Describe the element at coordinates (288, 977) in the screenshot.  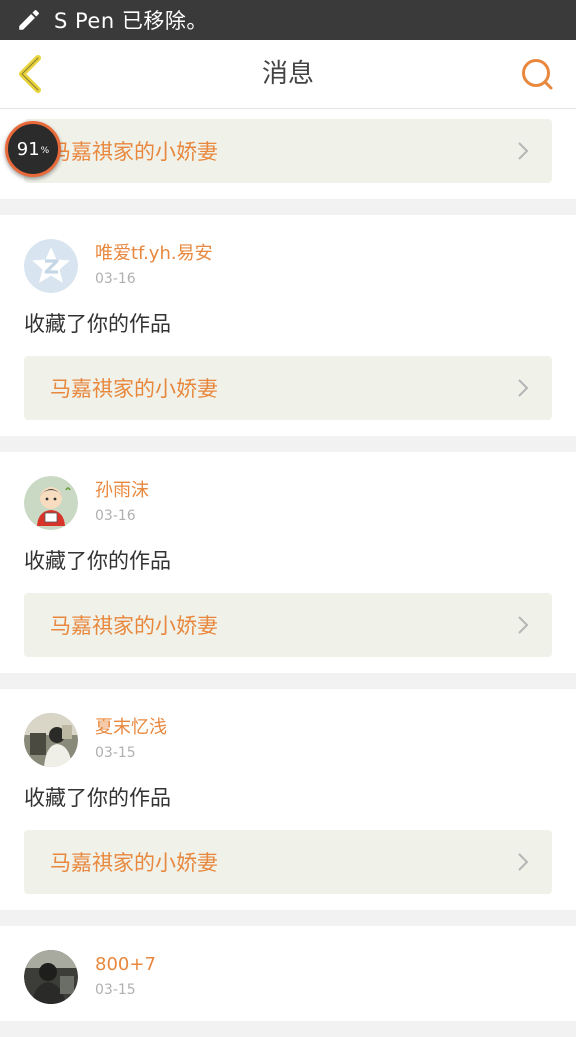
I see `message-user: 800+7 03-15` at that location.